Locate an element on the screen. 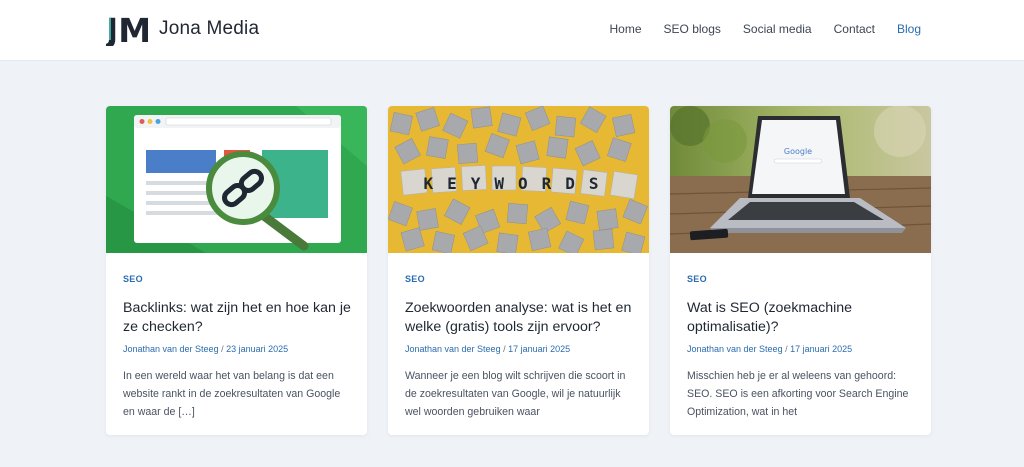 The width and height of the screenshot is (1024, 467). post-thumbnail-backlinks is located at coordinates (236, 179).